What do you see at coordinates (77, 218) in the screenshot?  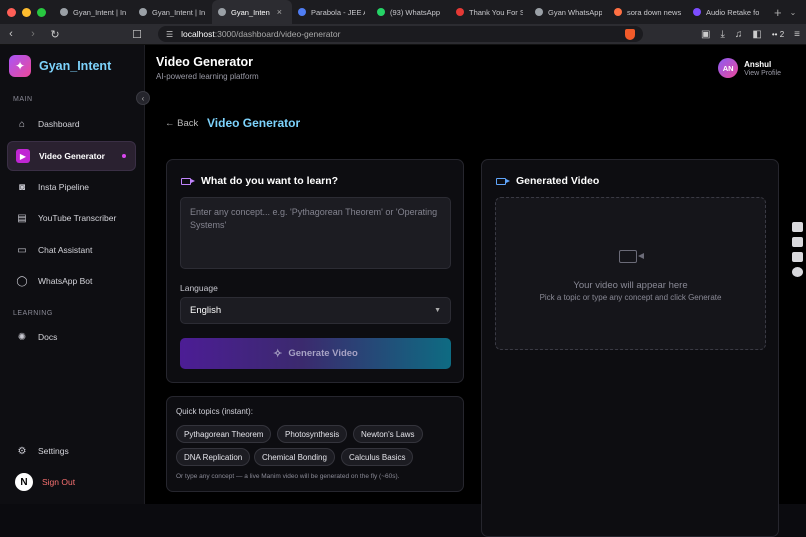 I see `sidebar-item-label: YouTube Transcriber` at bounding box center [77, 218].